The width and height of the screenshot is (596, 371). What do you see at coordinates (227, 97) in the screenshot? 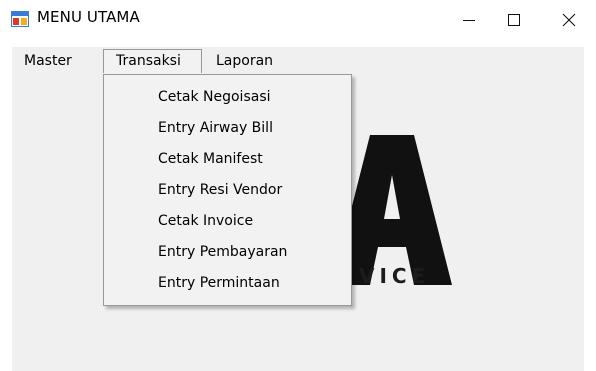
I see `menu-item-cetak-negoisasi: Cetak Negoisasi` at bounding box center [227, 97].